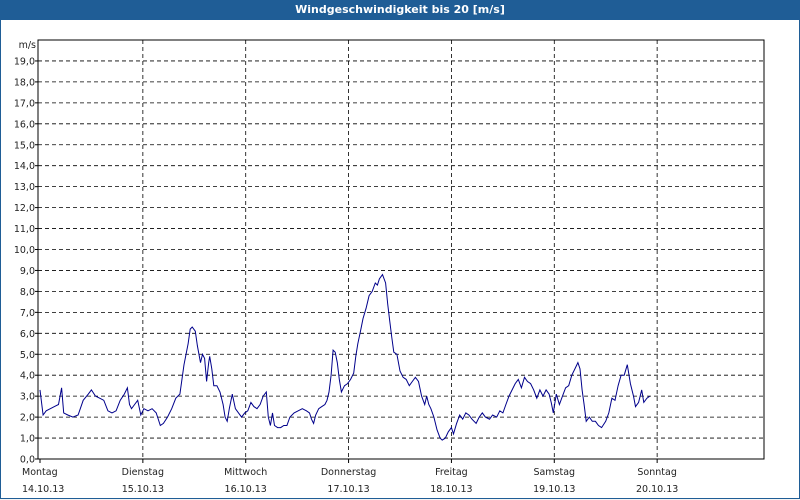 The width and height of the screenshot is (800, 500). I want to click on x-tick-date-label: 17.10.13, so click(348, 489).